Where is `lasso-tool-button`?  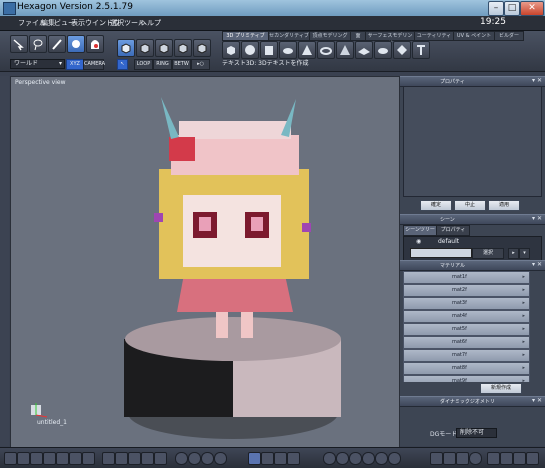
lasso-tool-button is located at coordinates (38, 44).